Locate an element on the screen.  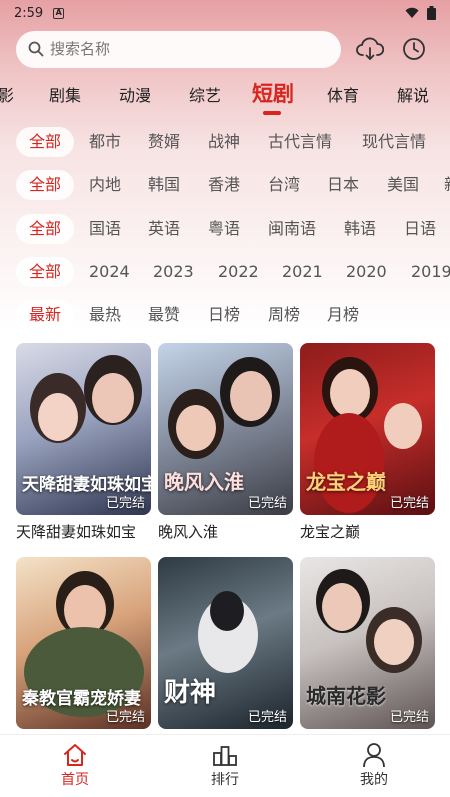
filter-chip: 粤语 is located at coordinates (224, 229).